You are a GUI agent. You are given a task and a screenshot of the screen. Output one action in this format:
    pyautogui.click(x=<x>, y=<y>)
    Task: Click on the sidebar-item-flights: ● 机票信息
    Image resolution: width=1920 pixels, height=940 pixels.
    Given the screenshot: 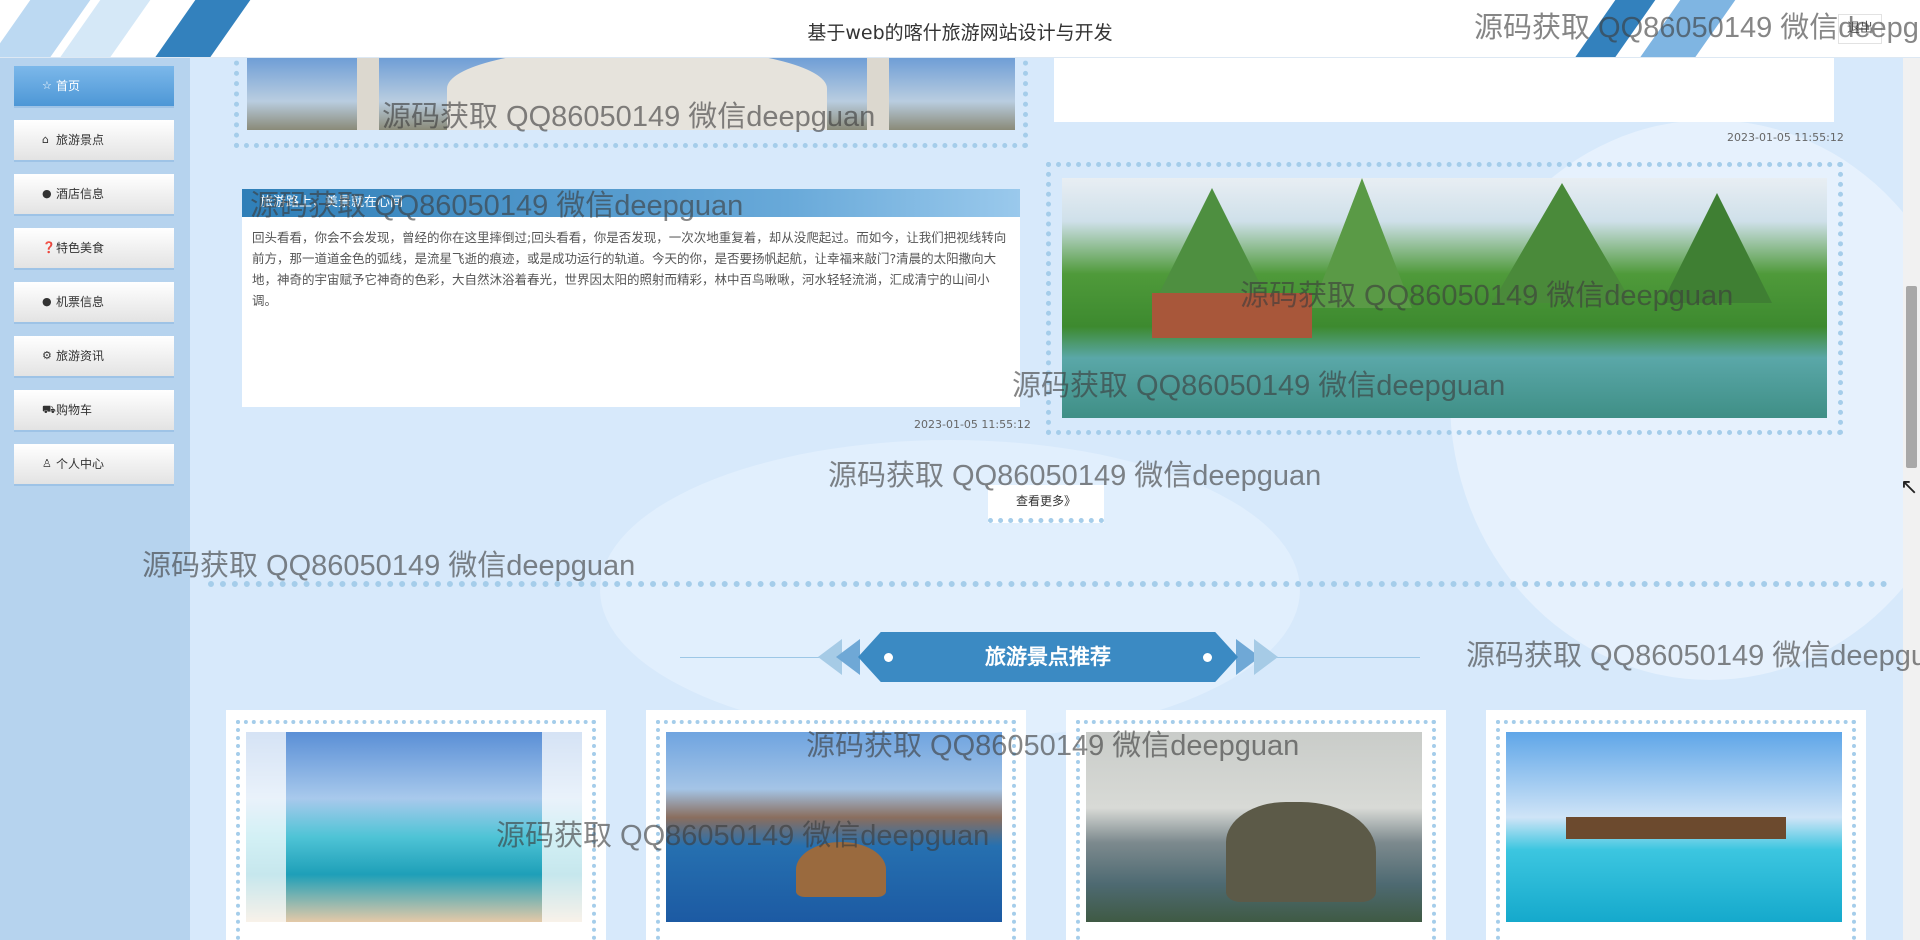 What is the action you would take?
    pyautogui.click(x=94, y=302)
    